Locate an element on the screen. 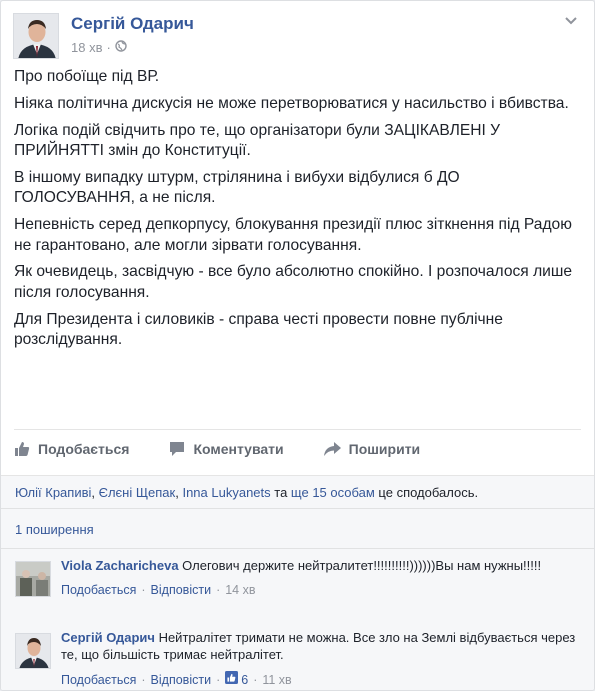 The width and height of the screenshot is (595, 691). globe-icon is located at coordinates (121, 47).